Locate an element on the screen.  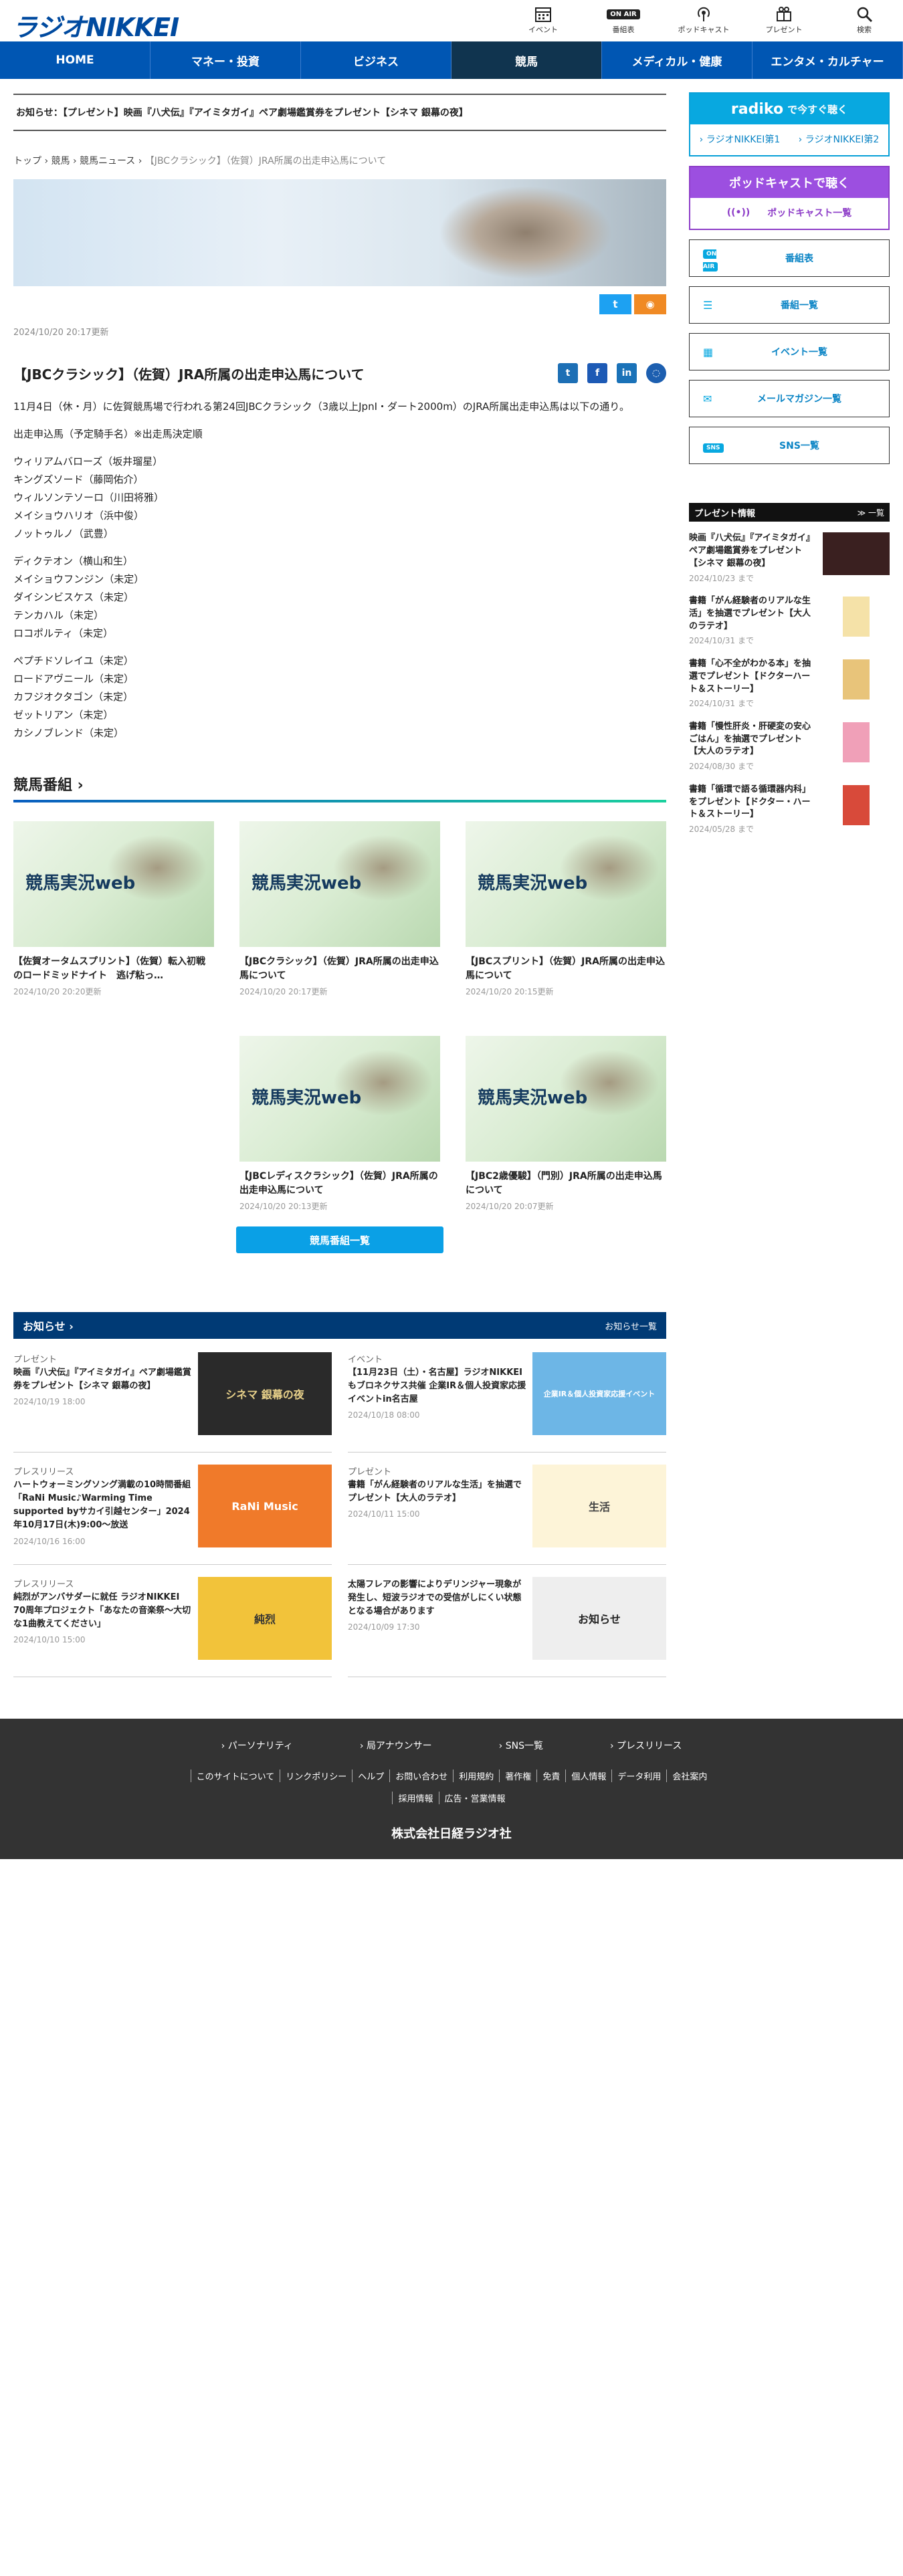
section-title: 競馬番組 › is located at coordinates (339, 787).